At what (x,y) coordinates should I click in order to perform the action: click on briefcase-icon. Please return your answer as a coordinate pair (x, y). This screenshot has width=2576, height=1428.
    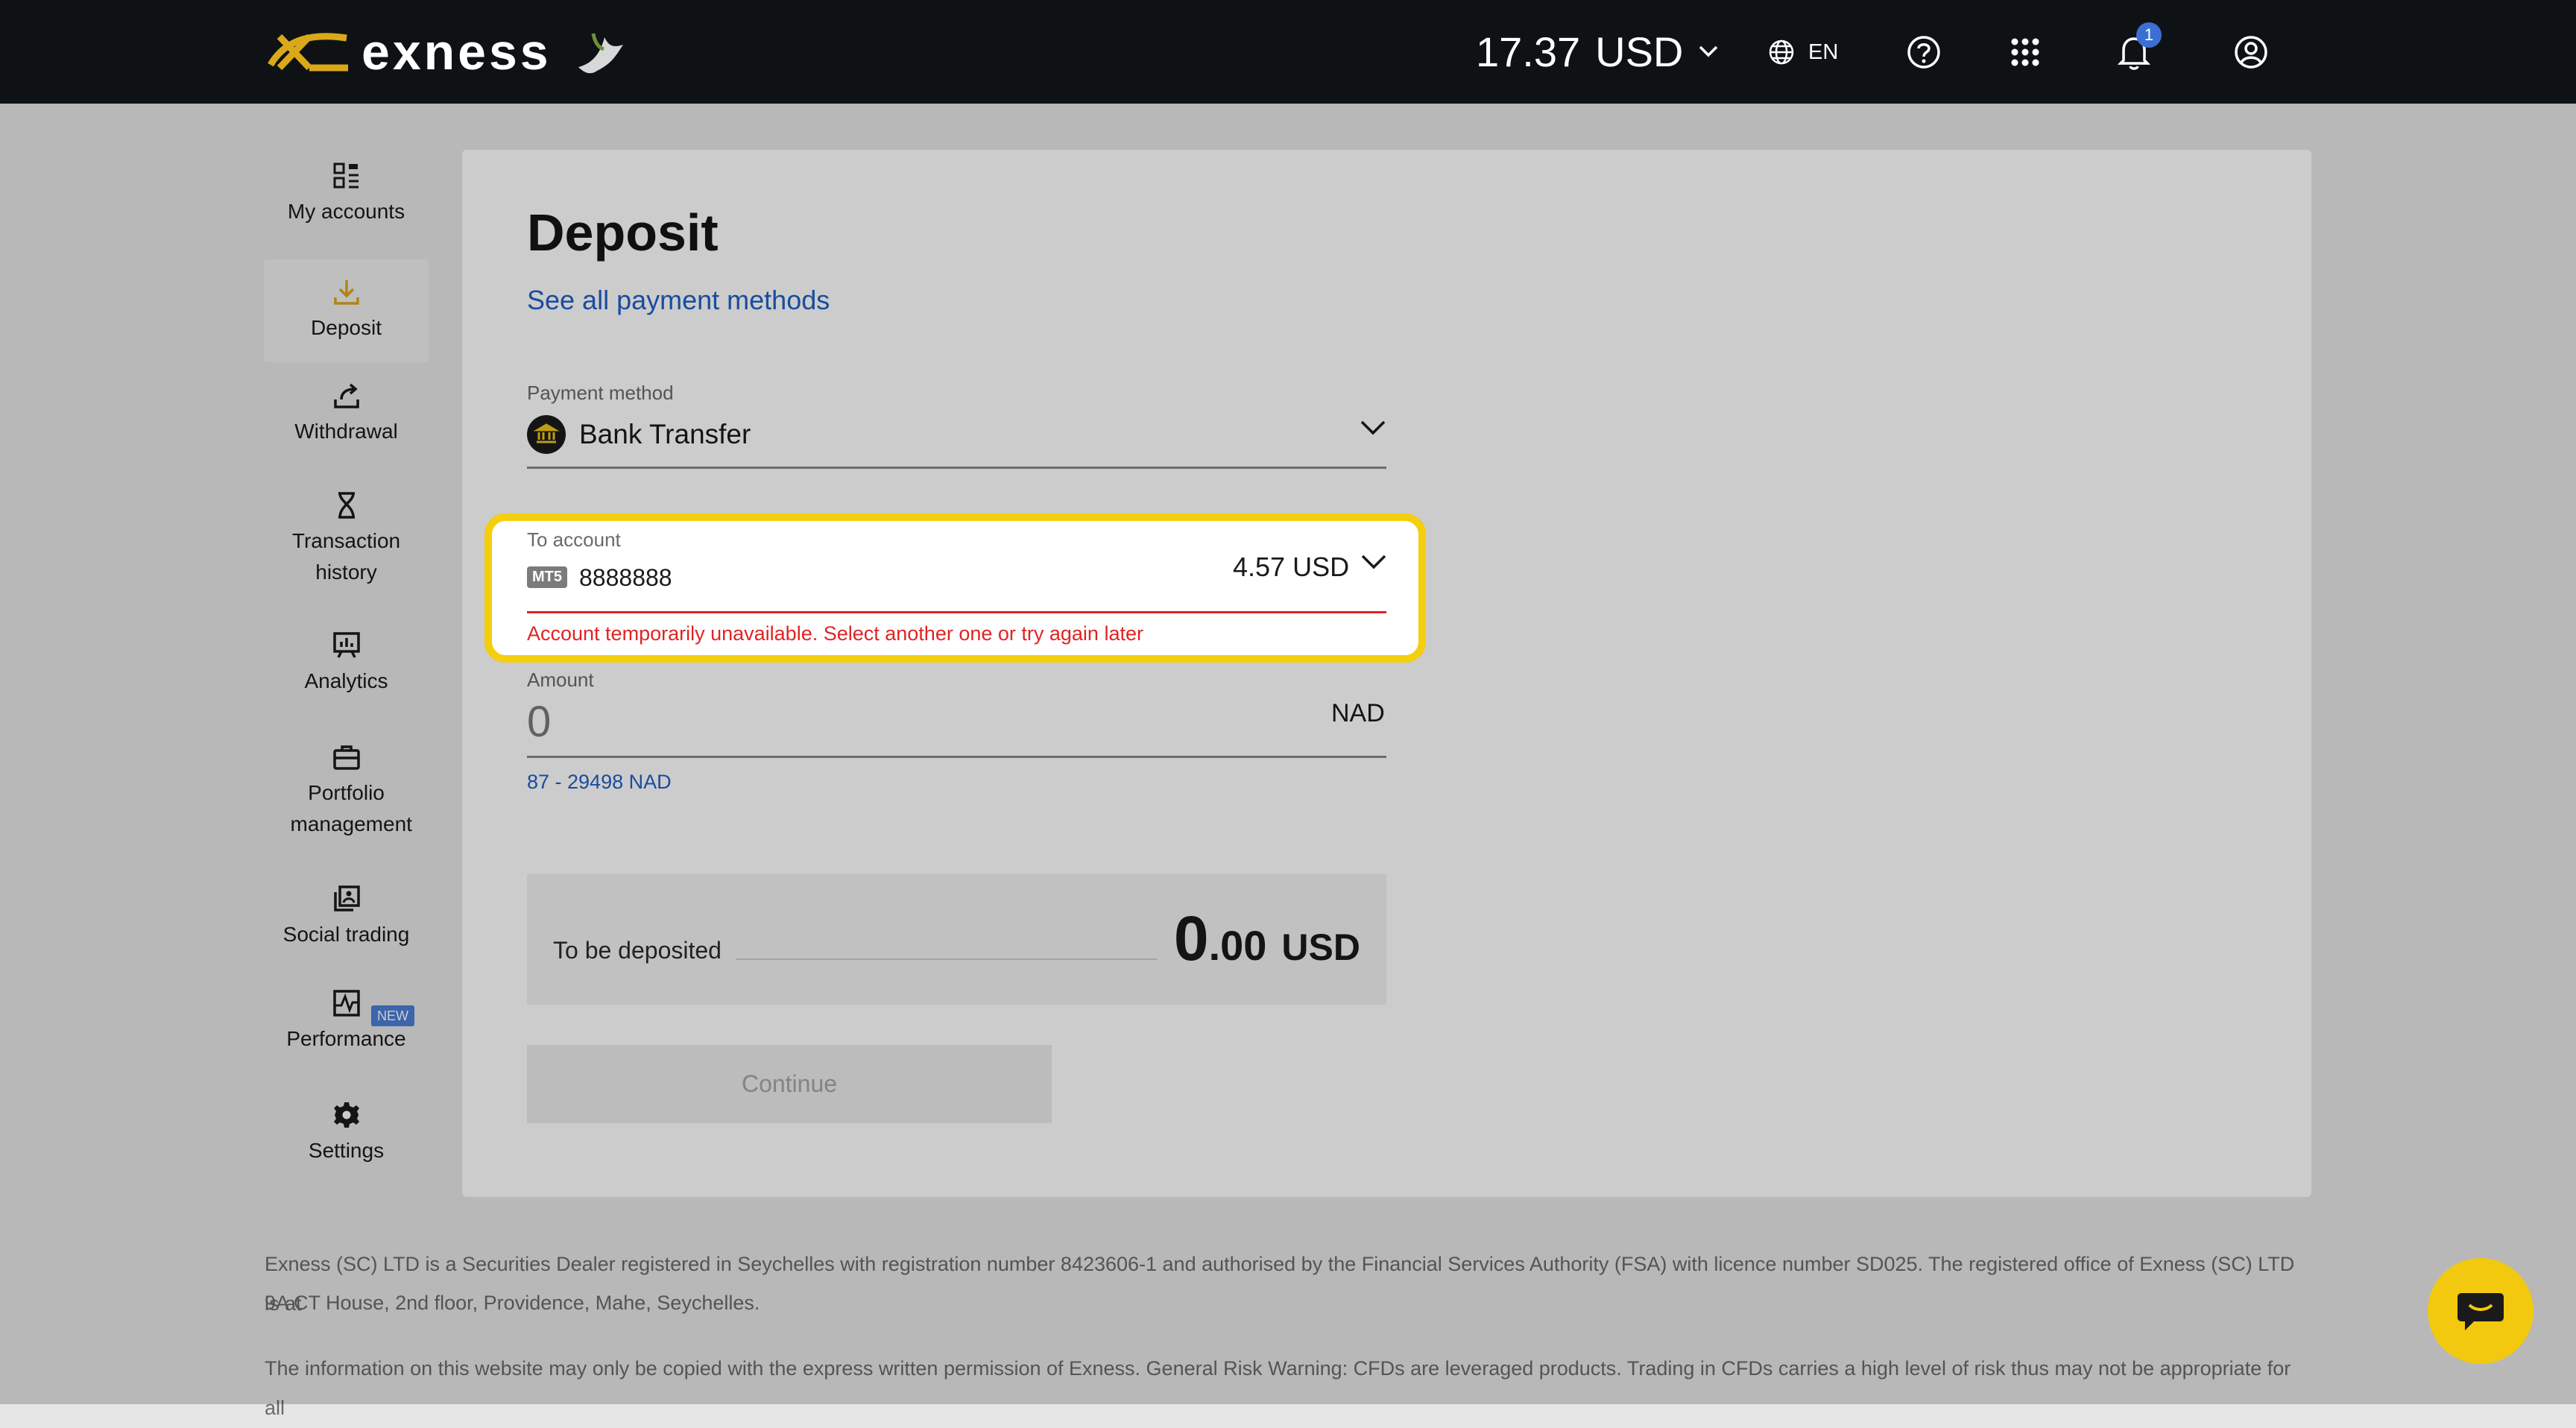
    Looking at the image, I should click on (346, 757).